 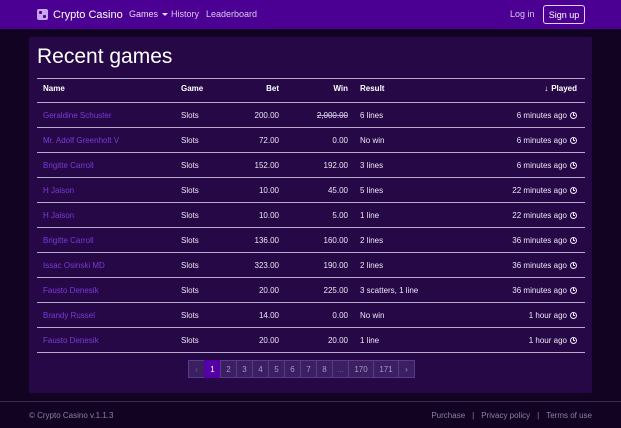 I want to click on player-name-link: Issac Osinski MD, so click(x=74, y=265).